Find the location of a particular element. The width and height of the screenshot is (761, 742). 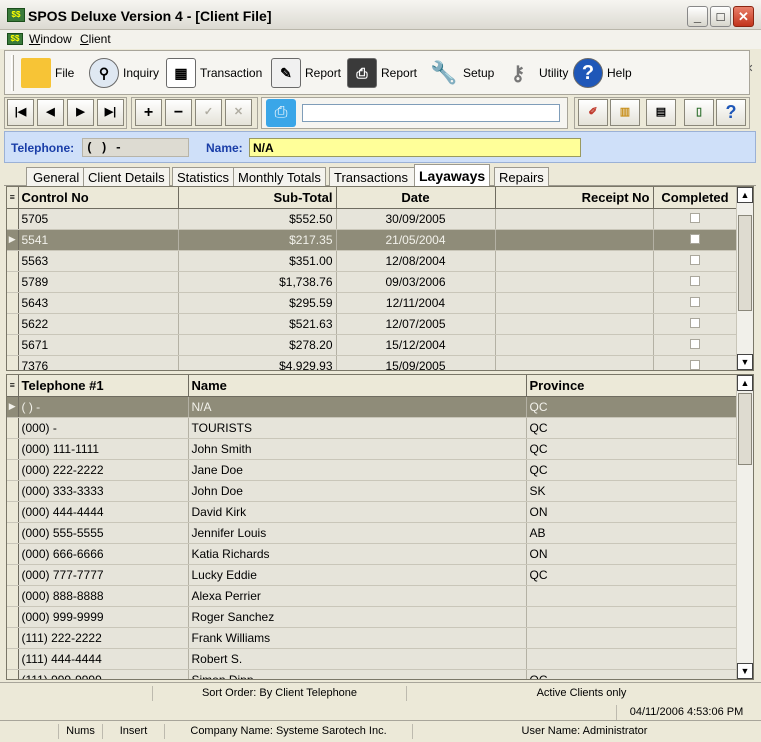

clients-grid-menu-icon: ≡ is located at coordinates (13, 386).